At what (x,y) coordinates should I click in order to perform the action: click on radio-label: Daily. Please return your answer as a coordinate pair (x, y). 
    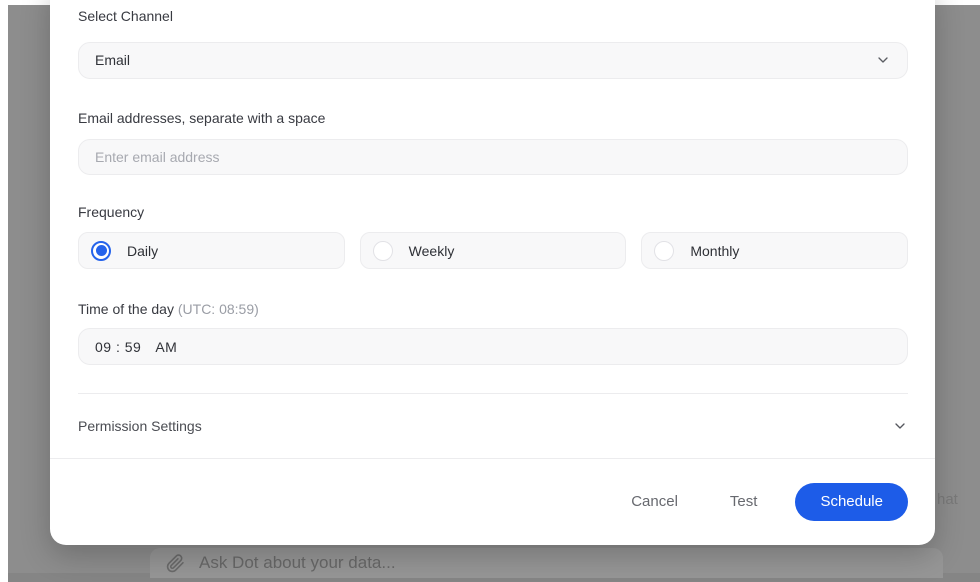
    Looking at the image, I should click on (143, 250).